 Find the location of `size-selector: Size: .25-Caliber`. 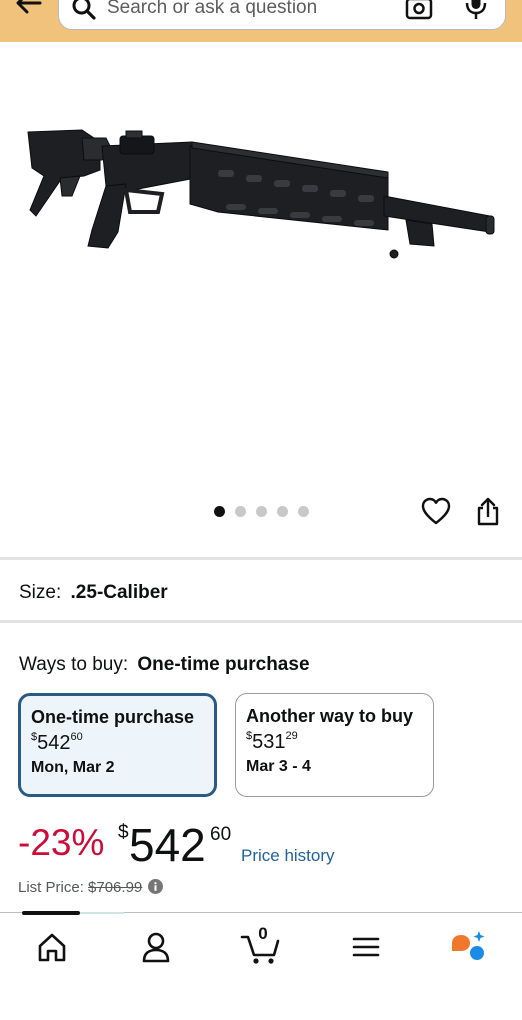

size-selector: Size: .25-Caliber is located at coordinates (93, 593).